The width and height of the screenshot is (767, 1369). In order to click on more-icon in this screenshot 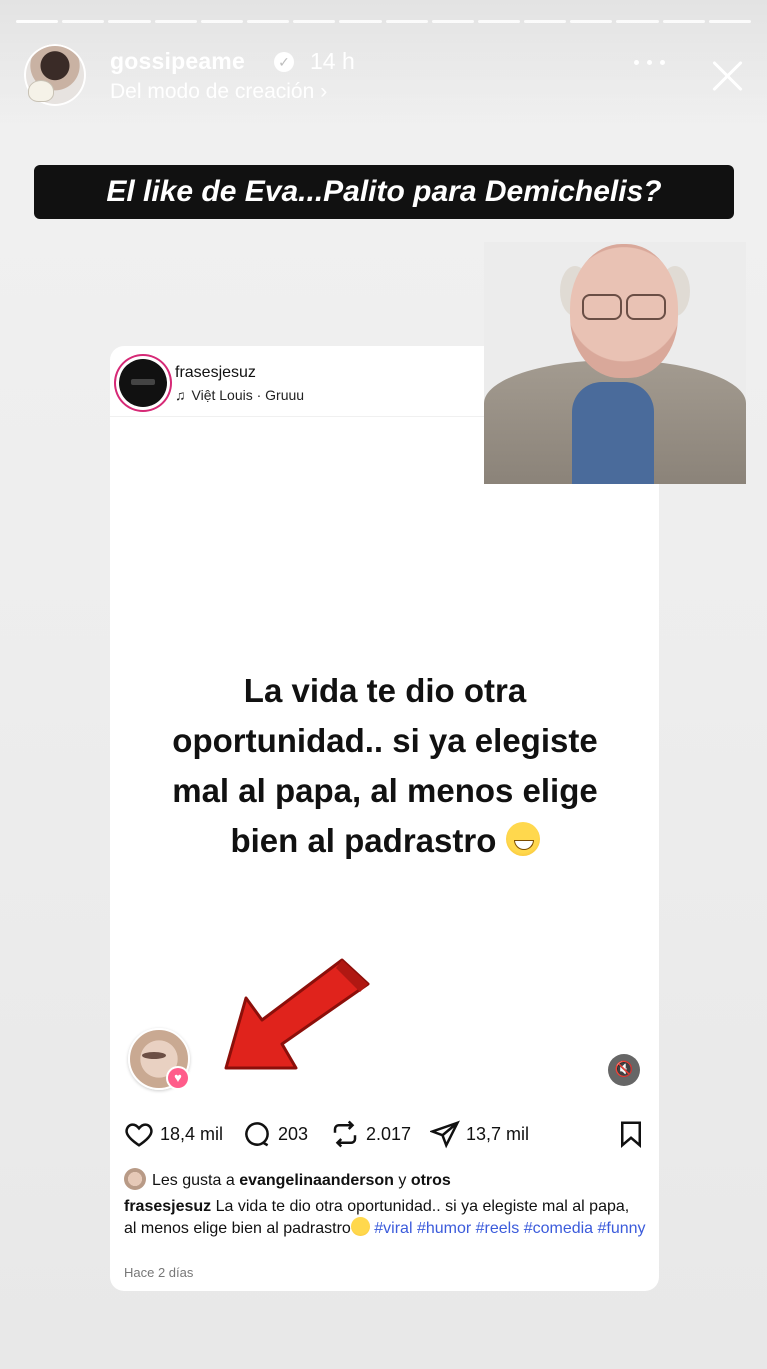, I will do `click(651, 63)`.